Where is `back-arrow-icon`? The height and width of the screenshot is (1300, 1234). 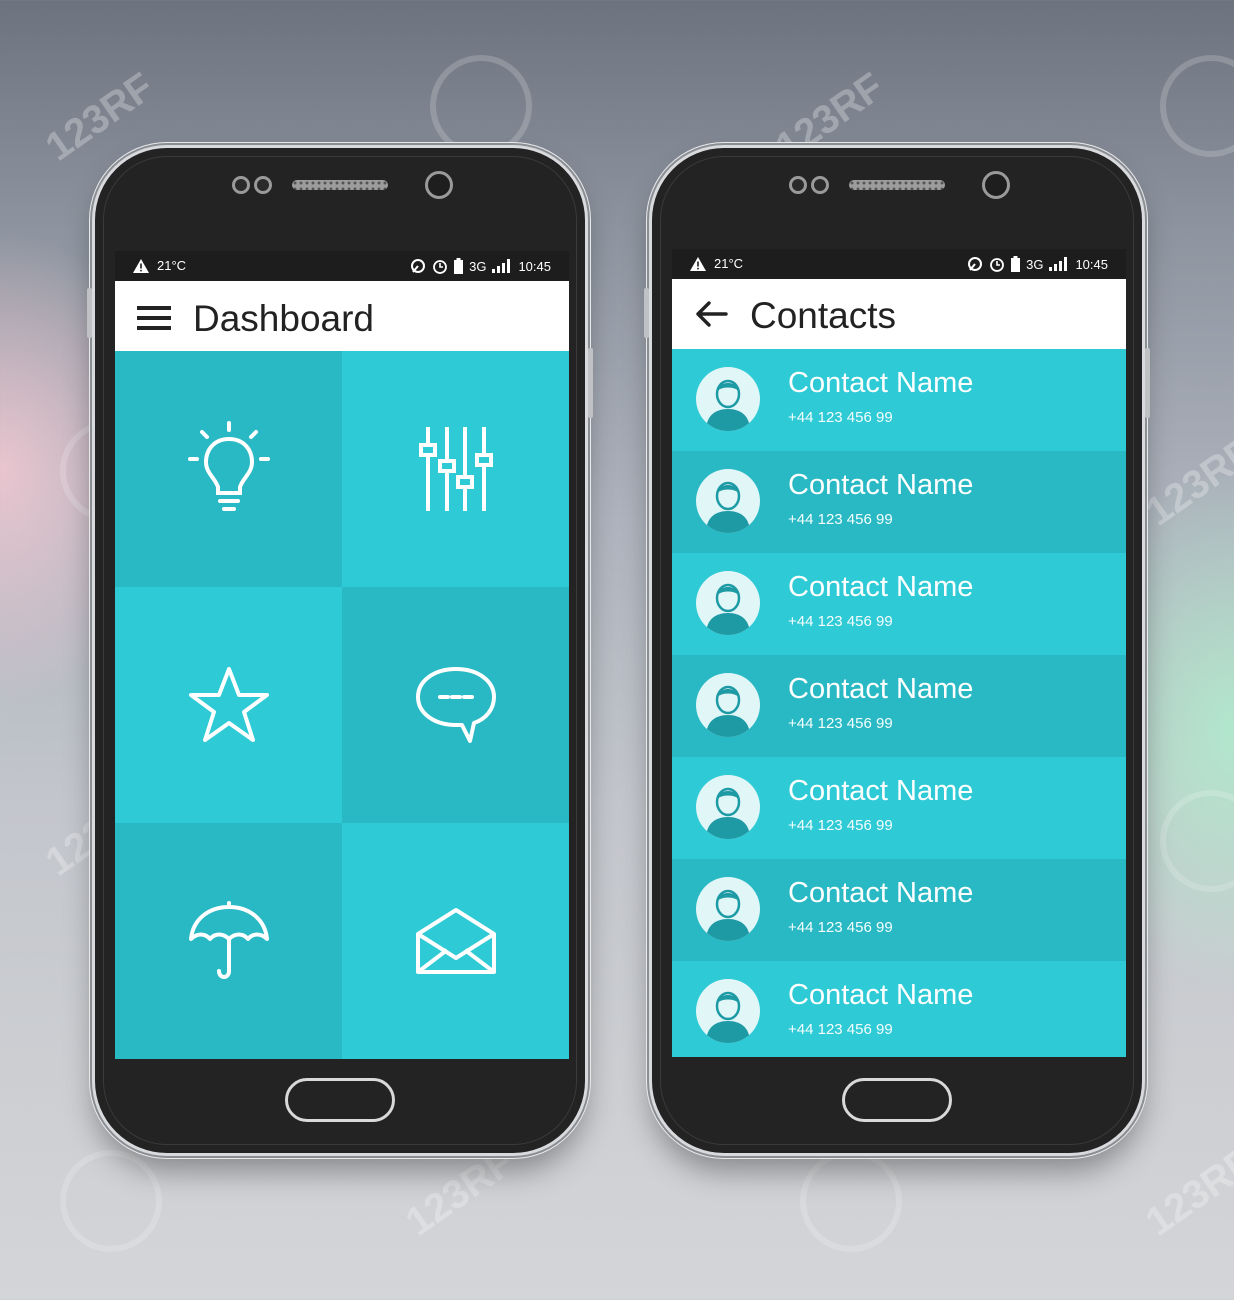
back-arrow-icon is located at coordinates (711, 314).